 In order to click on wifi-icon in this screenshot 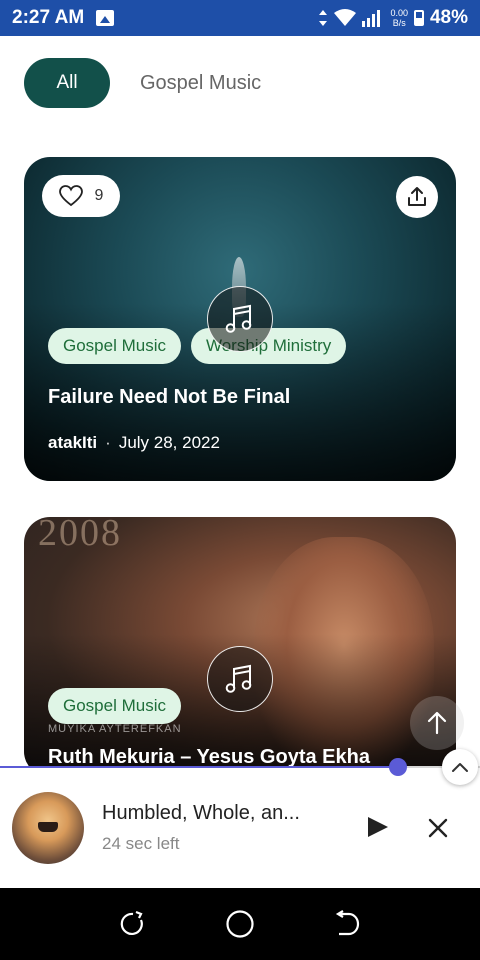, I will do `click(345, 17)`.